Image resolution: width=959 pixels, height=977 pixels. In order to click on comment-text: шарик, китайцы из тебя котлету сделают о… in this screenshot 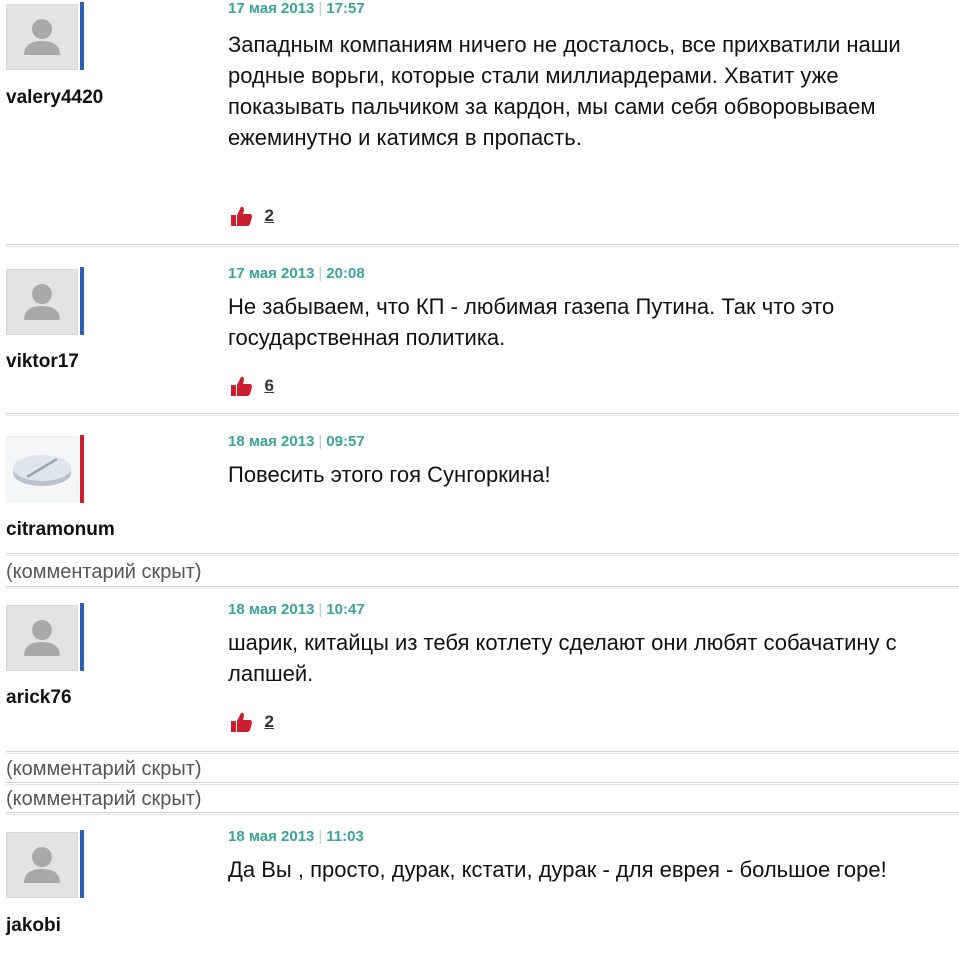, I will do `click(562, 658)`.